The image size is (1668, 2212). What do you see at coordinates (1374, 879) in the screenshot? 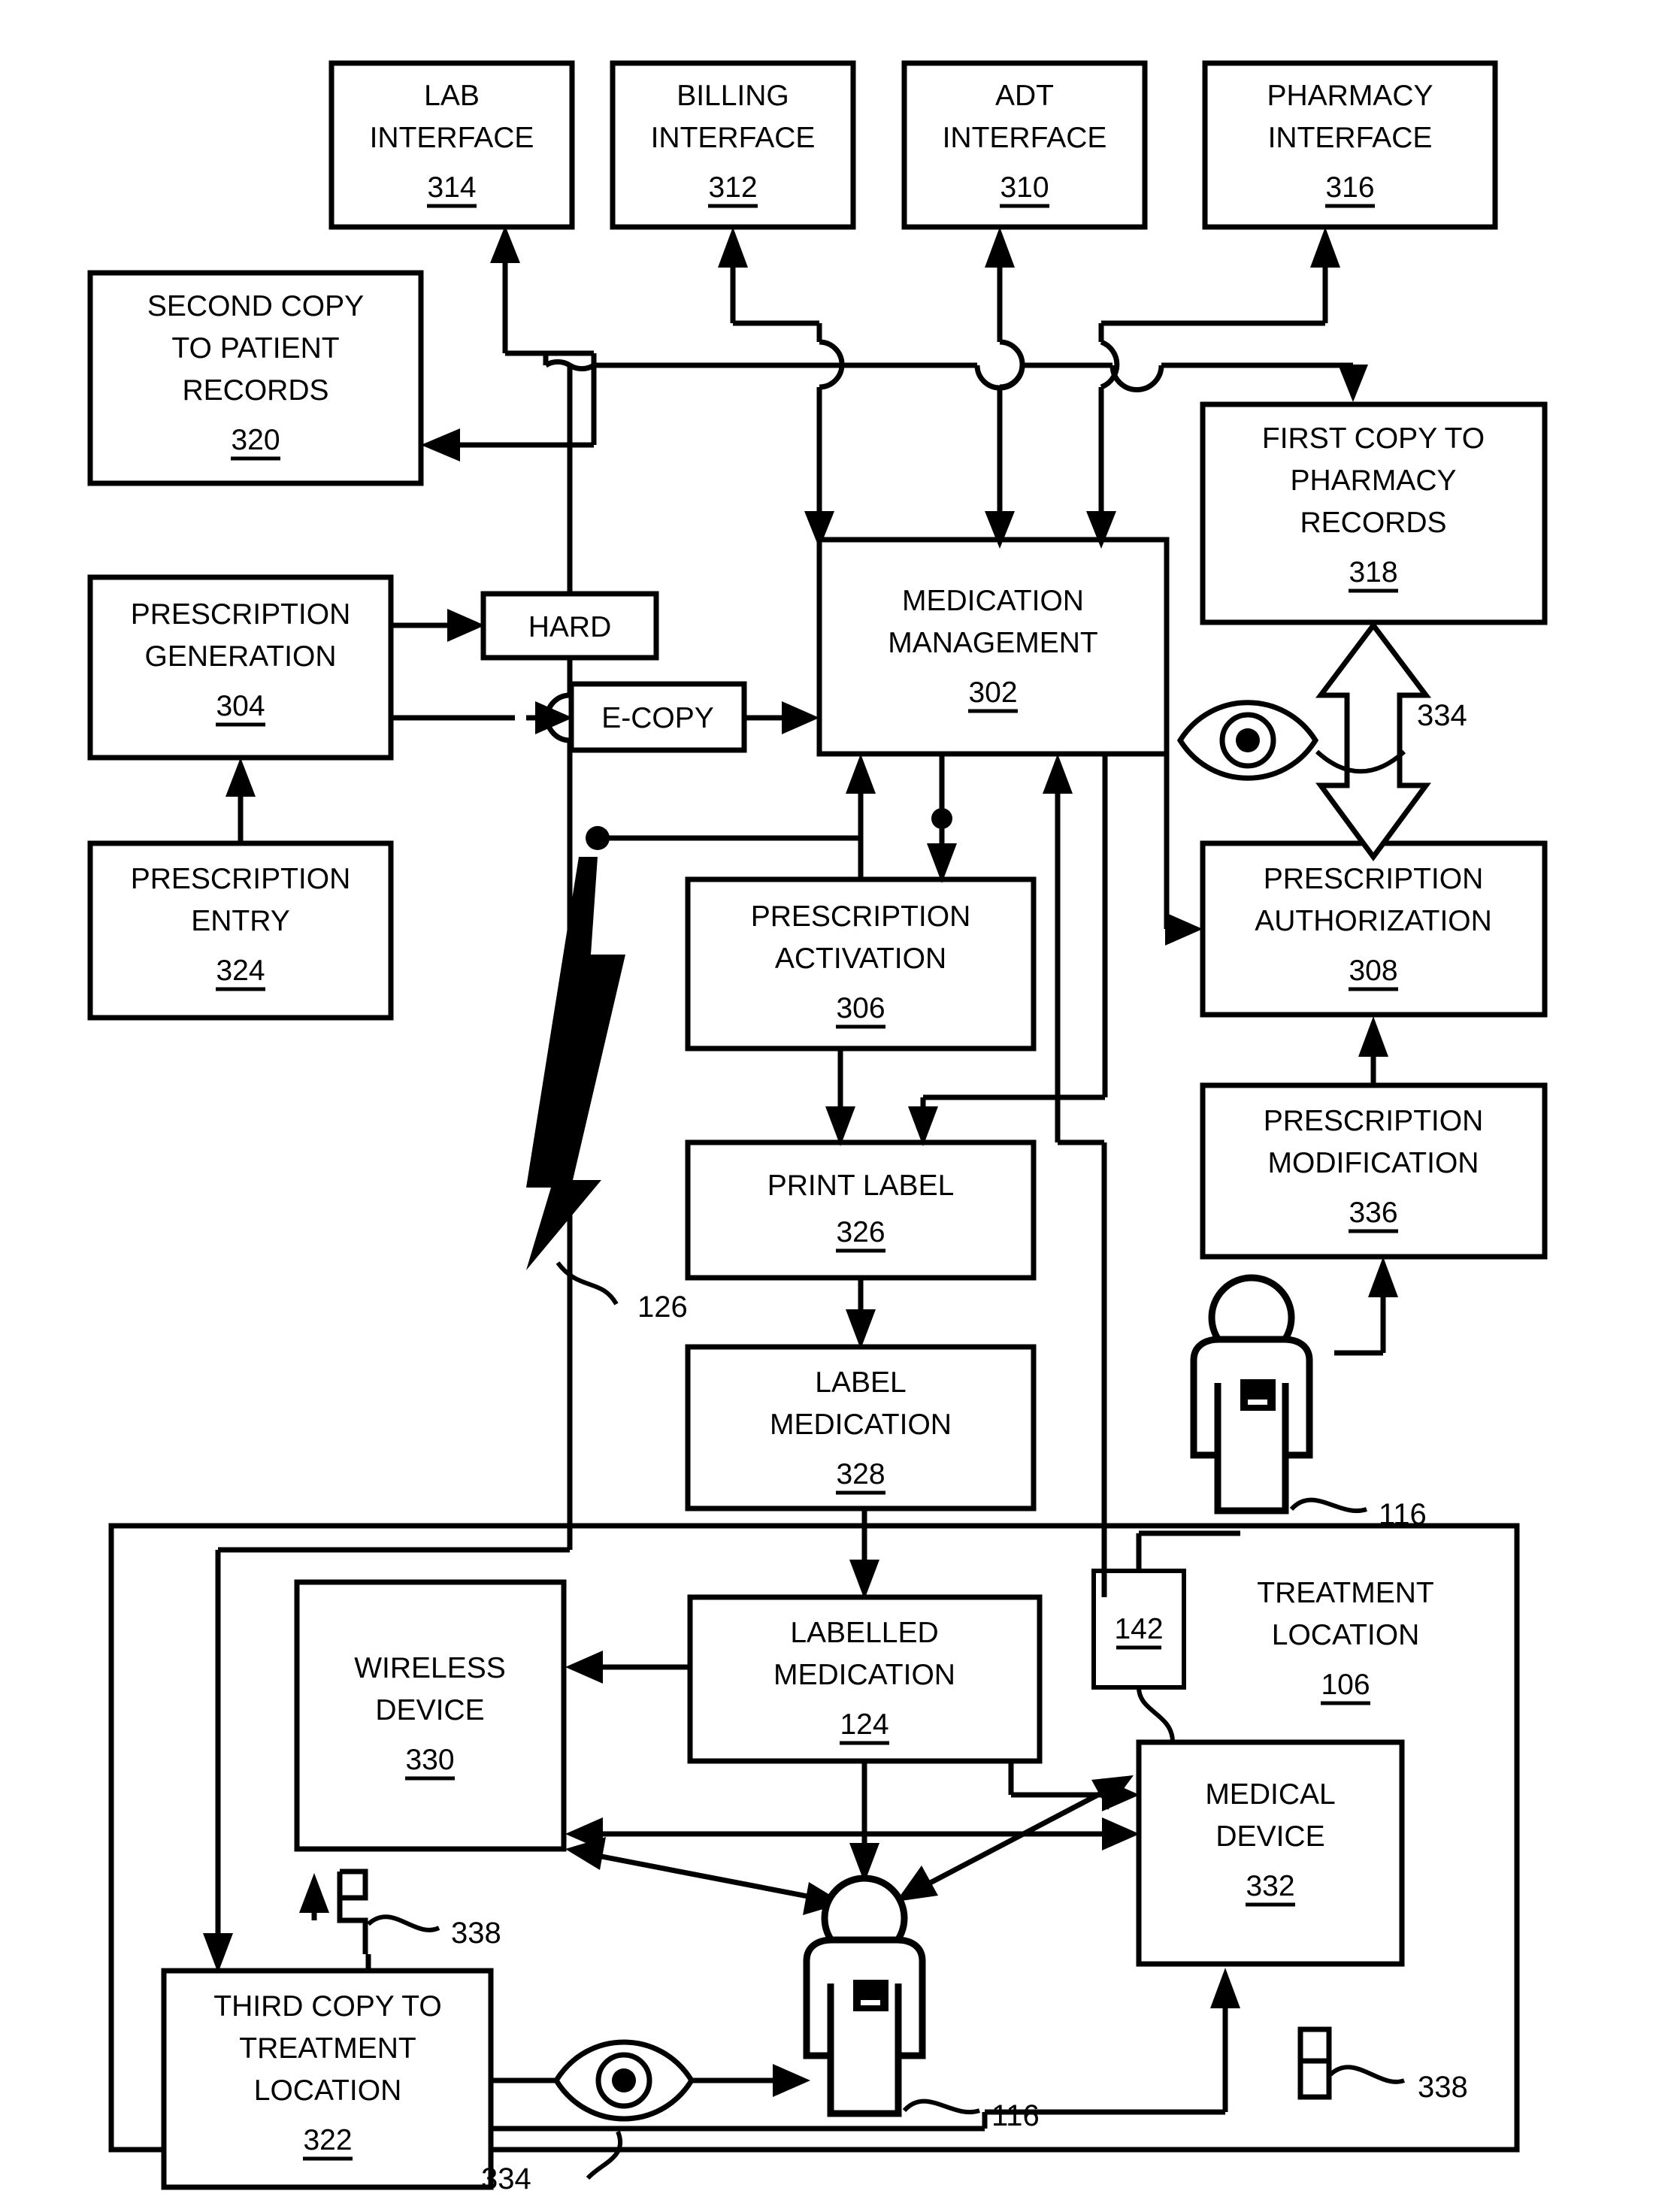
I see `prescription-authorization-line1: PRESCRIPTION` at bounding box center [1374, 879].